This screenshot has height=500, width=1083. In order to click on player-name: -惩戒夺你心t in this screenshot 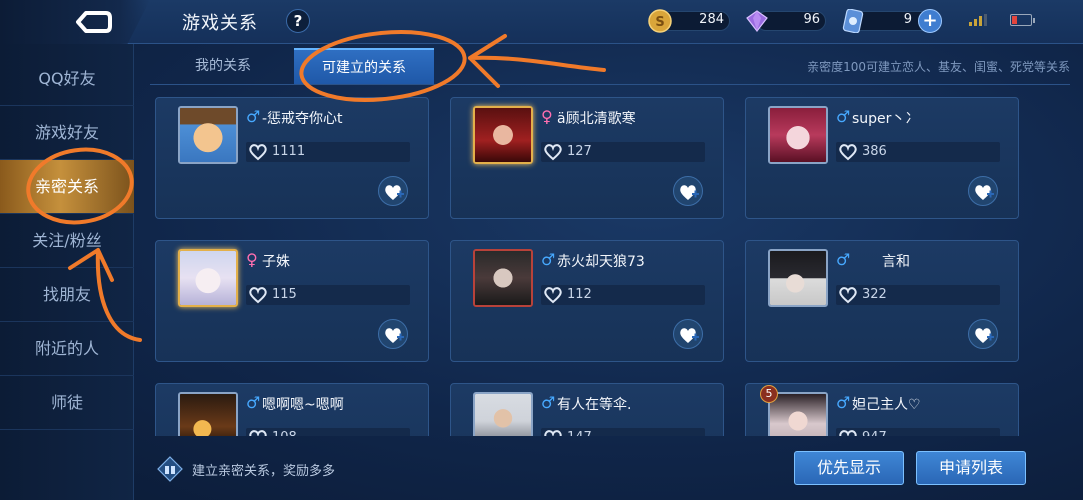, I will do `click(302, 119)`.